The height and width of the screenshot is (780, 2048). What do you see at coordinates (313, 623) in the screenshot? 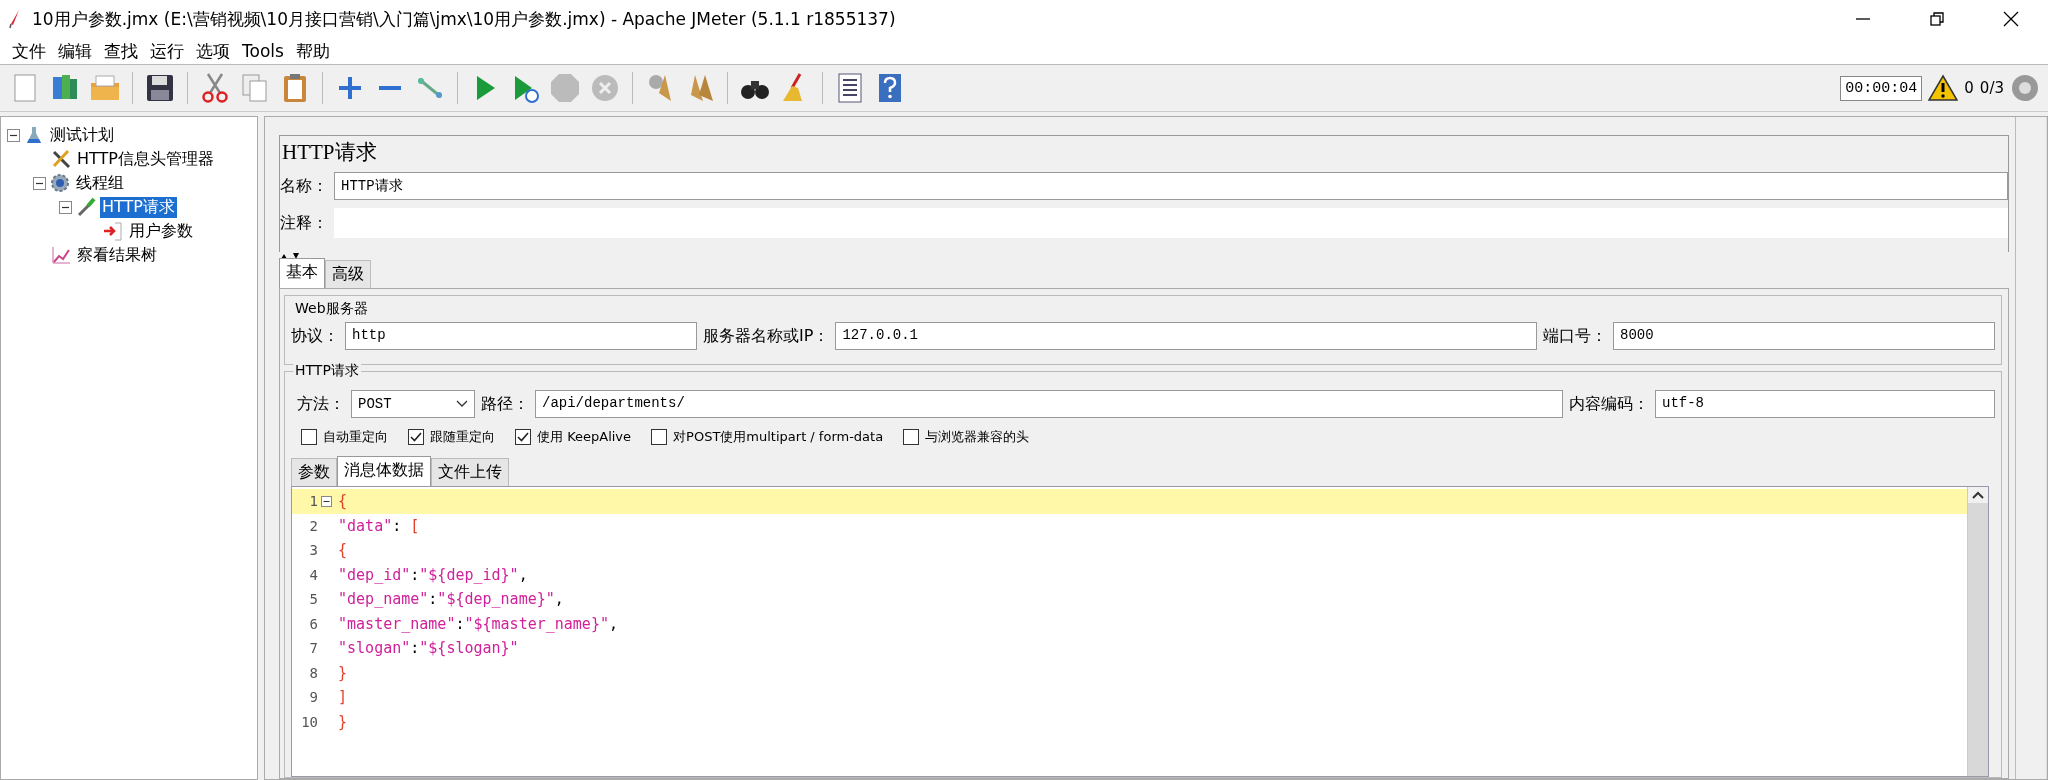
I see `line-number: 6` at bounding box center [313, 623].